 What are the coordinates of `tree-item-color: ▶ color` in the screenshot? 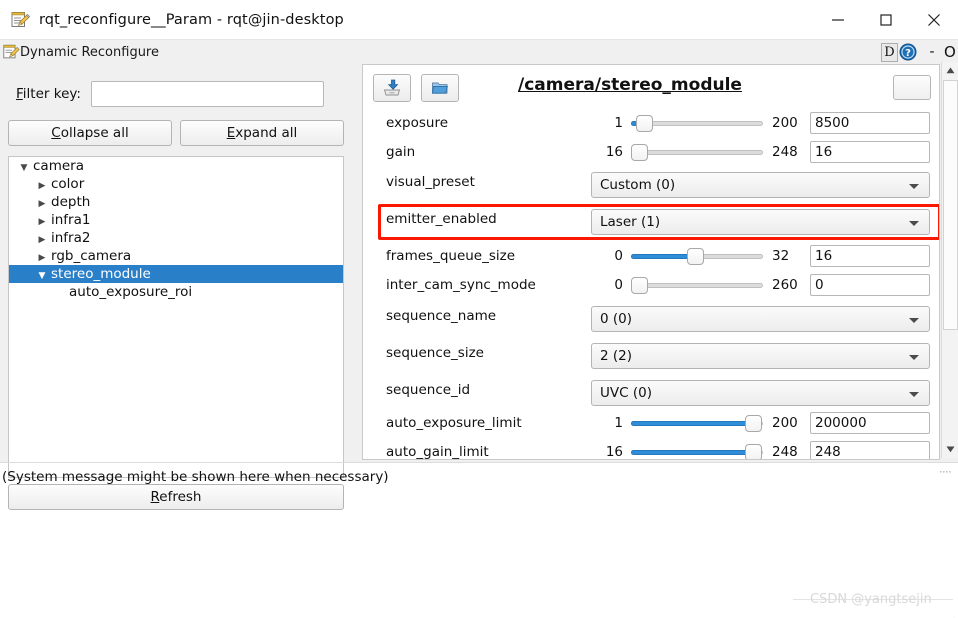 It's located at (176, 184).